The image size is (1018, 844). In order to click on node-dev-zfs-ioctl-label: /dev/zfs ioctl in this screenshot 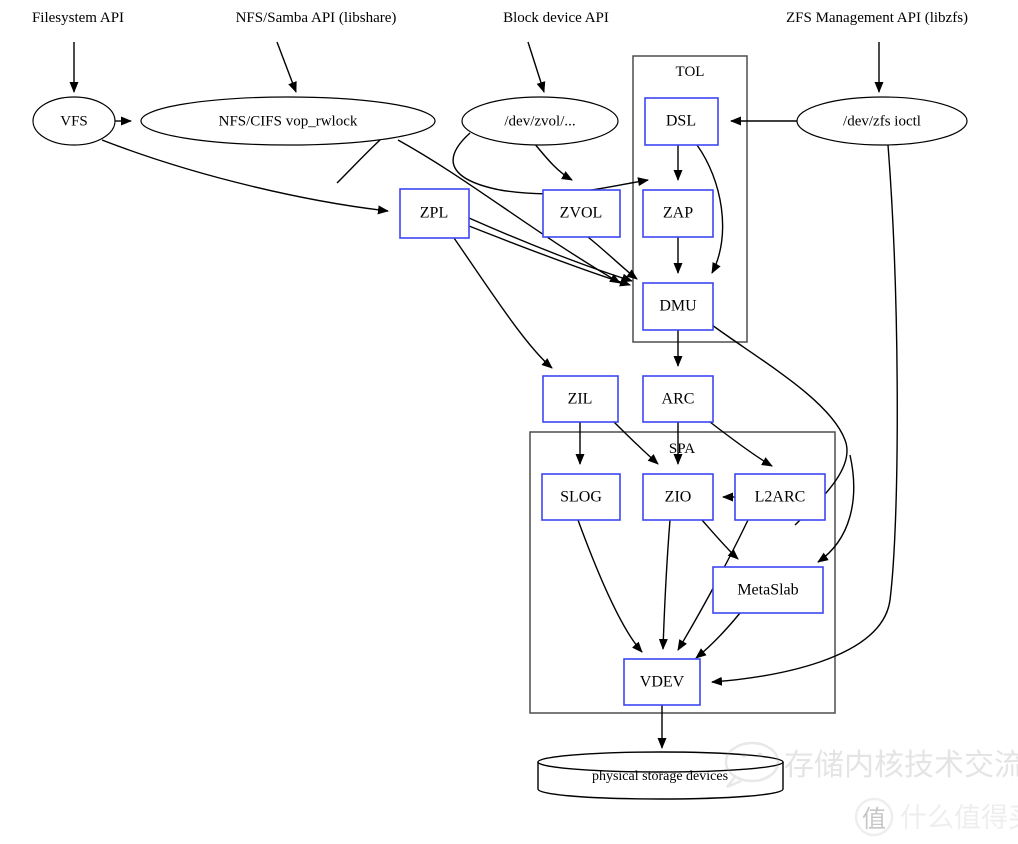, I will do `click(882, 121)`.